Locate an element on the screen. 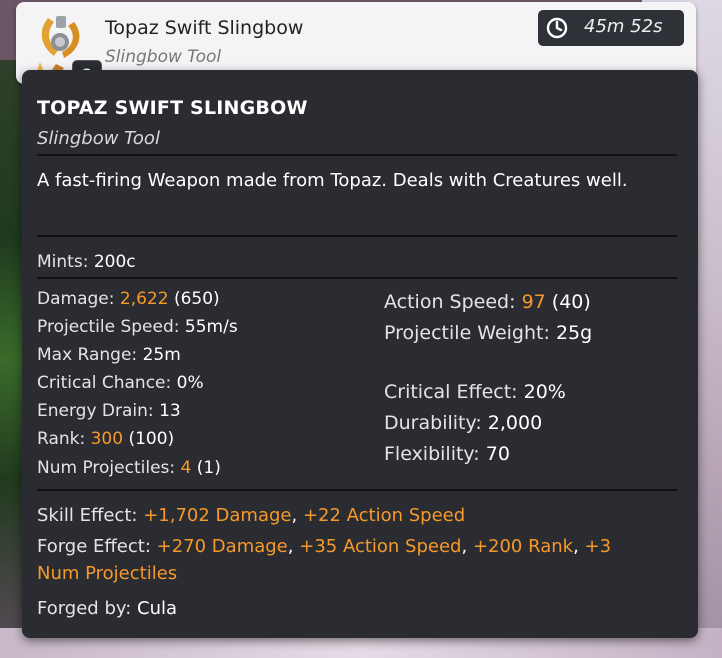 Image resolution: width=722 pixels, height=658 pixels. forge-effect-projectiles-label: Num Projectiles is located at coordinates (107, 573).